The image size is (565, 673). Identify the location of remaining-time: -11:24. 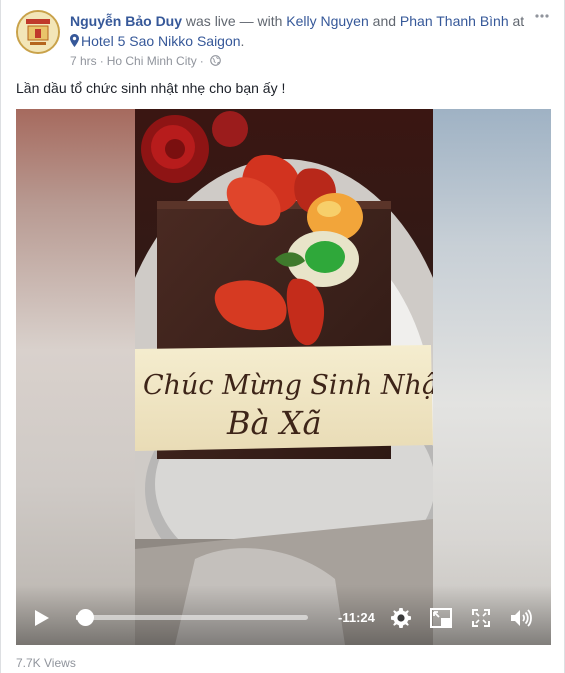
(356, 617).